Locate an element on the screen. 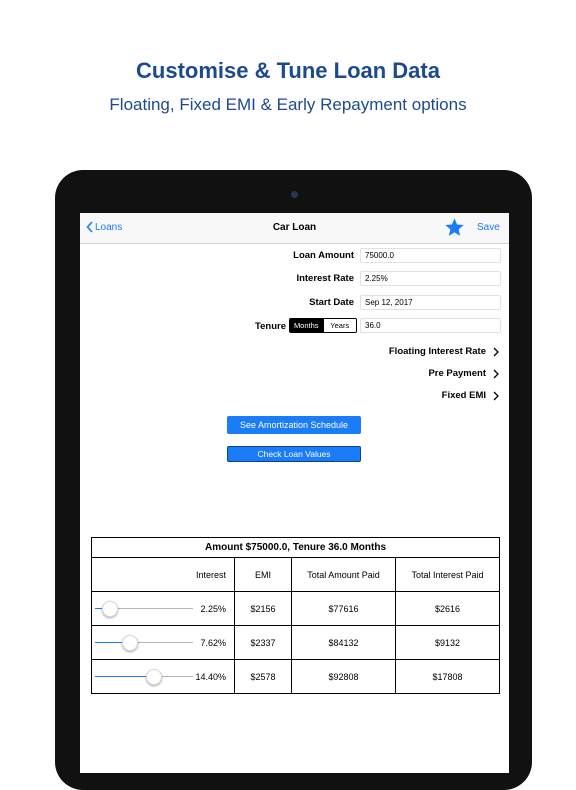 The width and height of the screenshot is (576, 790). tenure-unit-segmented-control: Months Years is located at coordinates (323, 325).